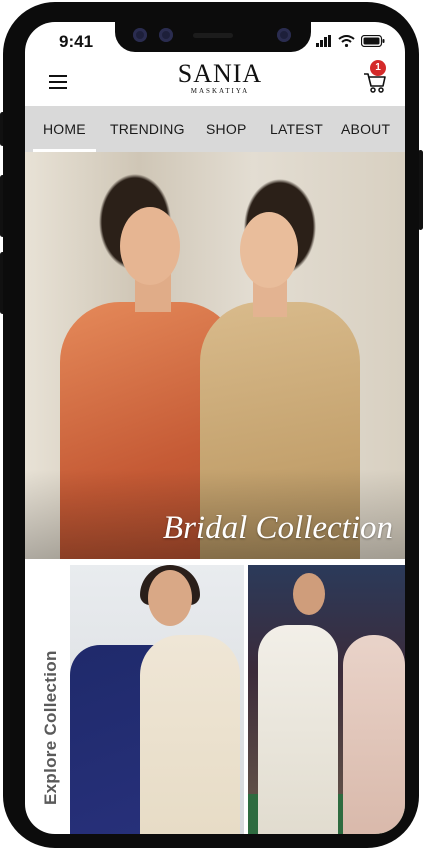 The image size is (423, 852). I want to click on notch, so click(213, 36).